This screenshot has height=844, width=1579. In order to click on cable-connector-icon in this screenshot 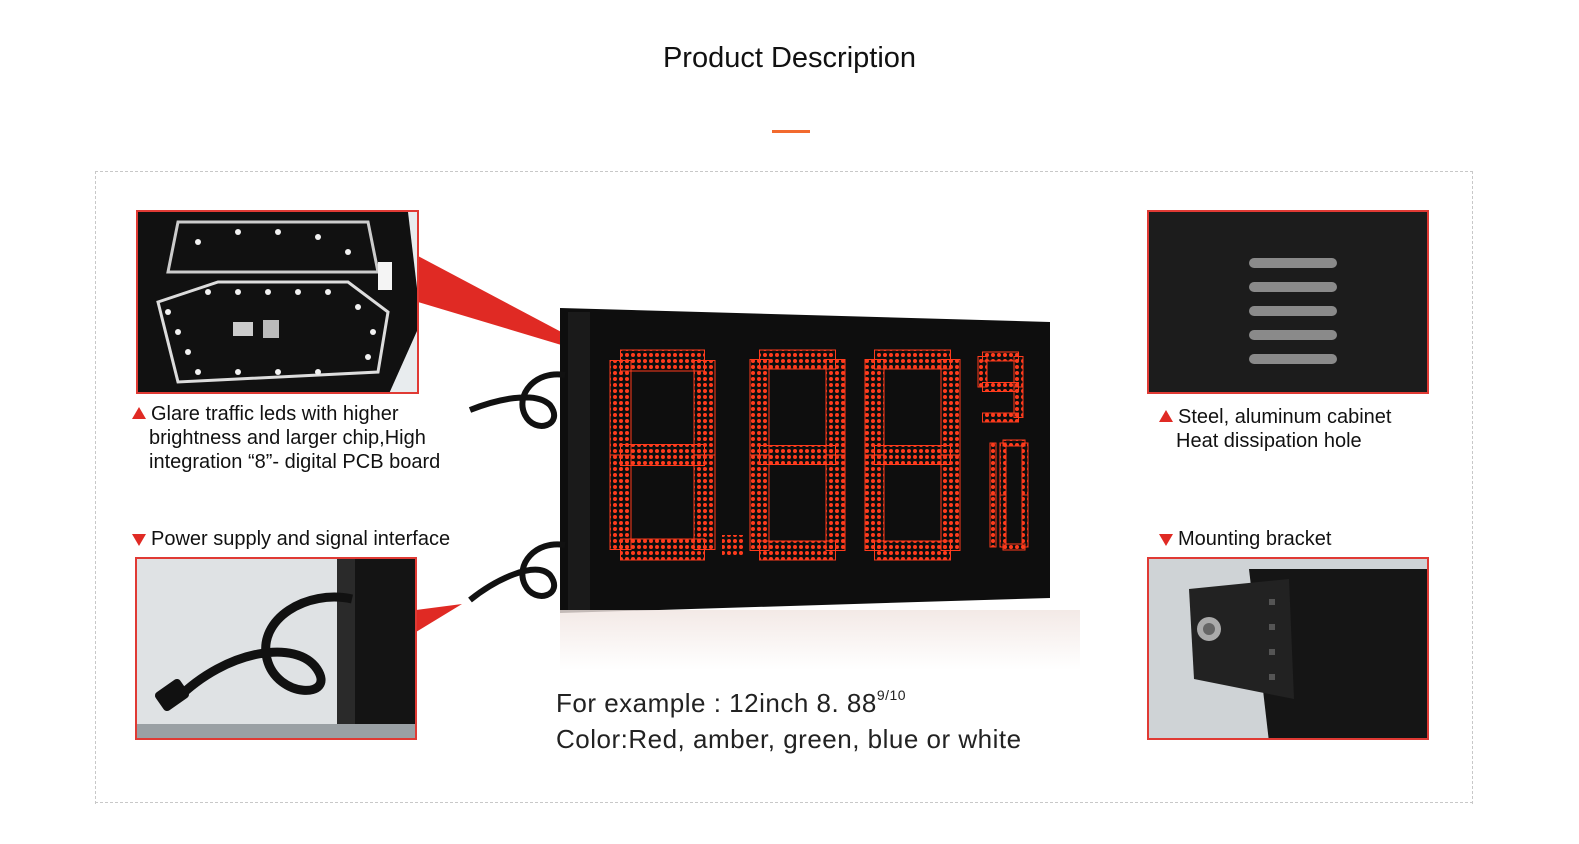, I will do `click(276, 648)`.